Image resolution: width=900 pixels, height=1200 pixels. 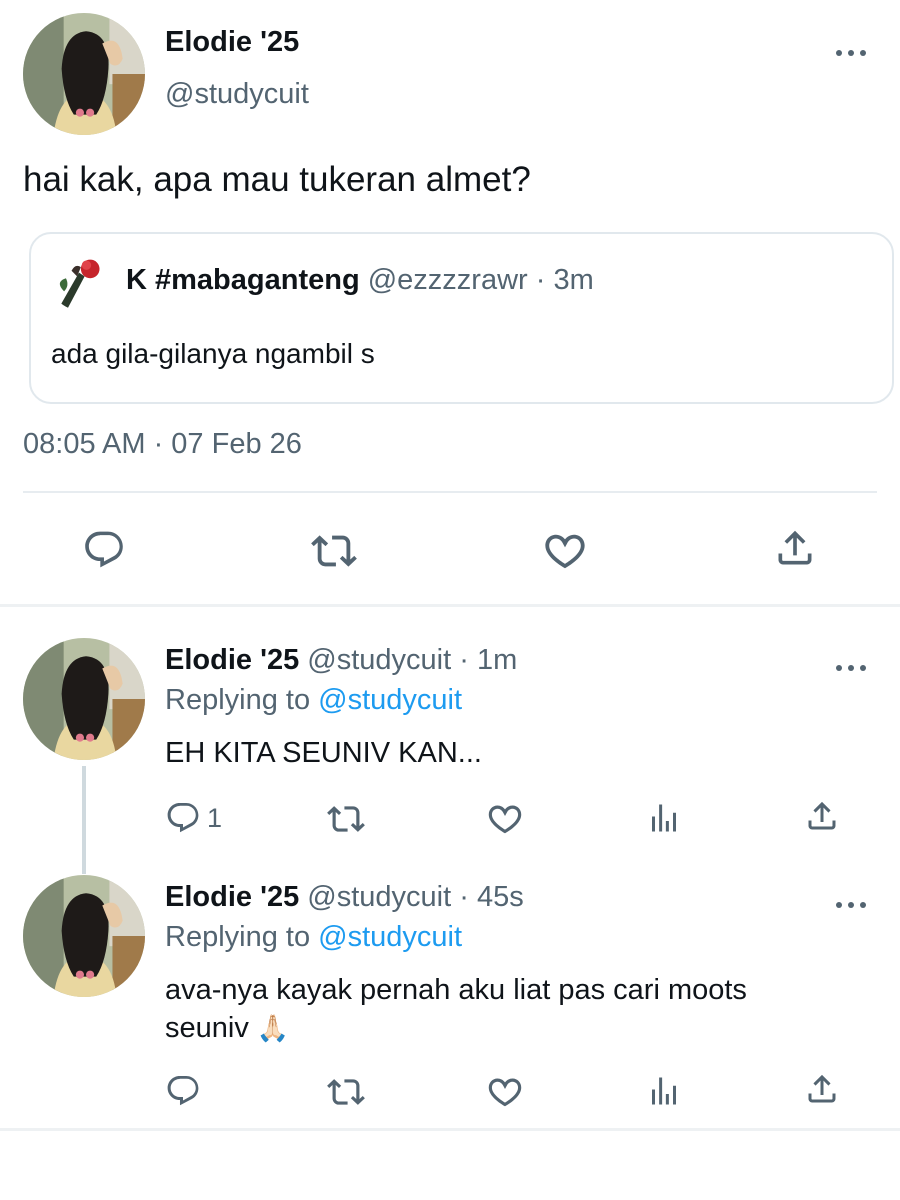 I want to click on quoted-tweet-text: ada gila-gilanya ngambil s, so click(x=213, y=353).